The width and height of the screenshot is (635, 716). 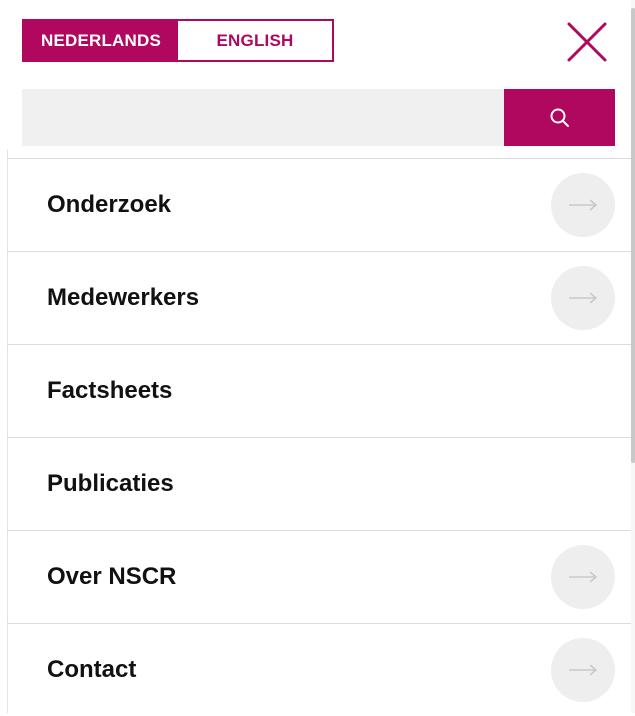 I want to click on search-button, so click(x=559, y=117).